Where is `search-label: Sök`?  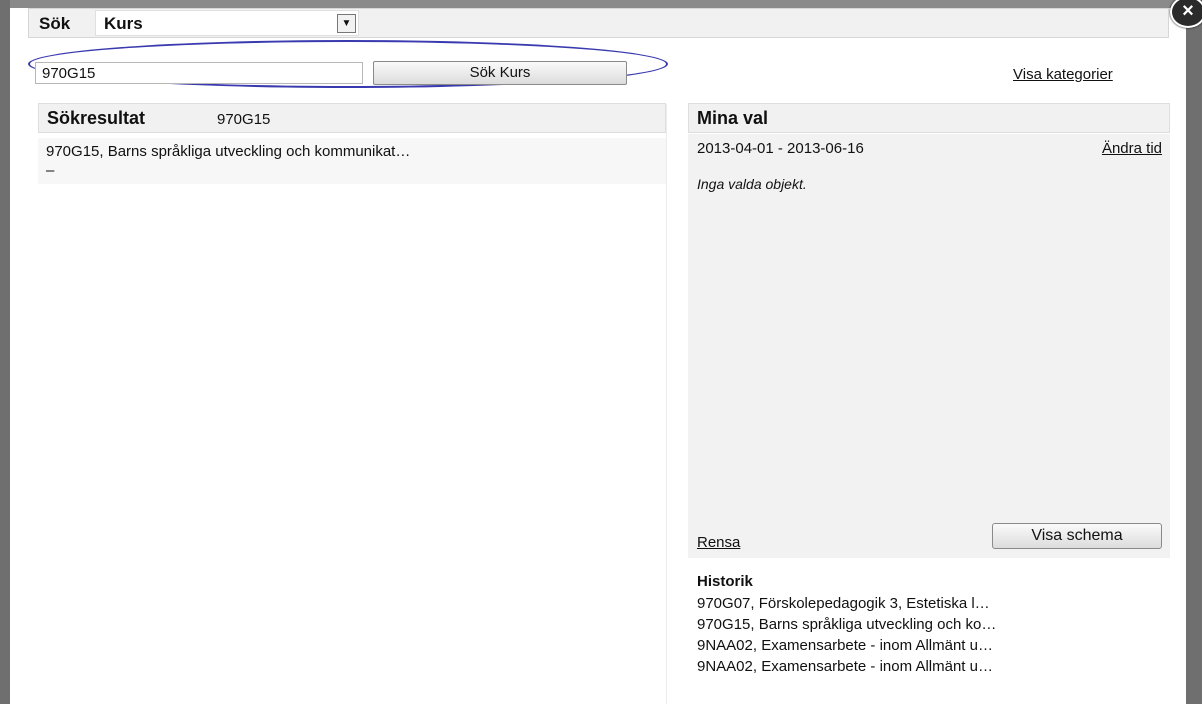 search-label: Sök is located at coordinates (55, 23).